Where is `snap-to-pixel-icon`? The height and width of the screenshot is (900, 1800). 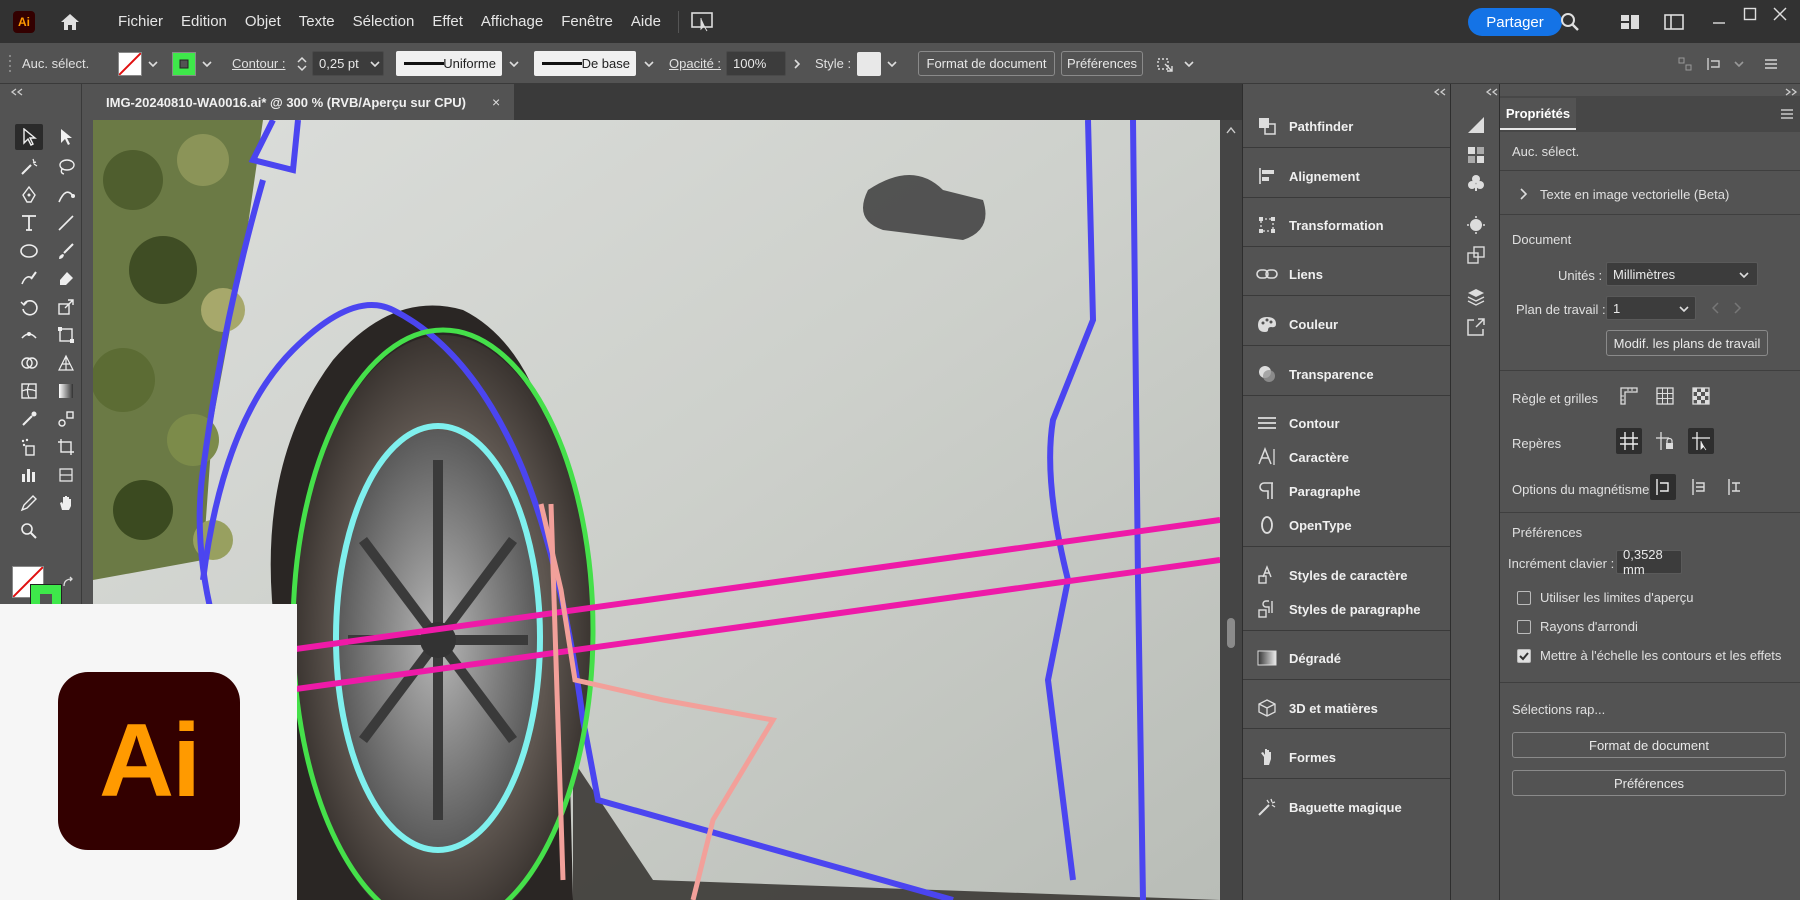 snap-to-pixel-icon is located at coordinates (1699, 487).